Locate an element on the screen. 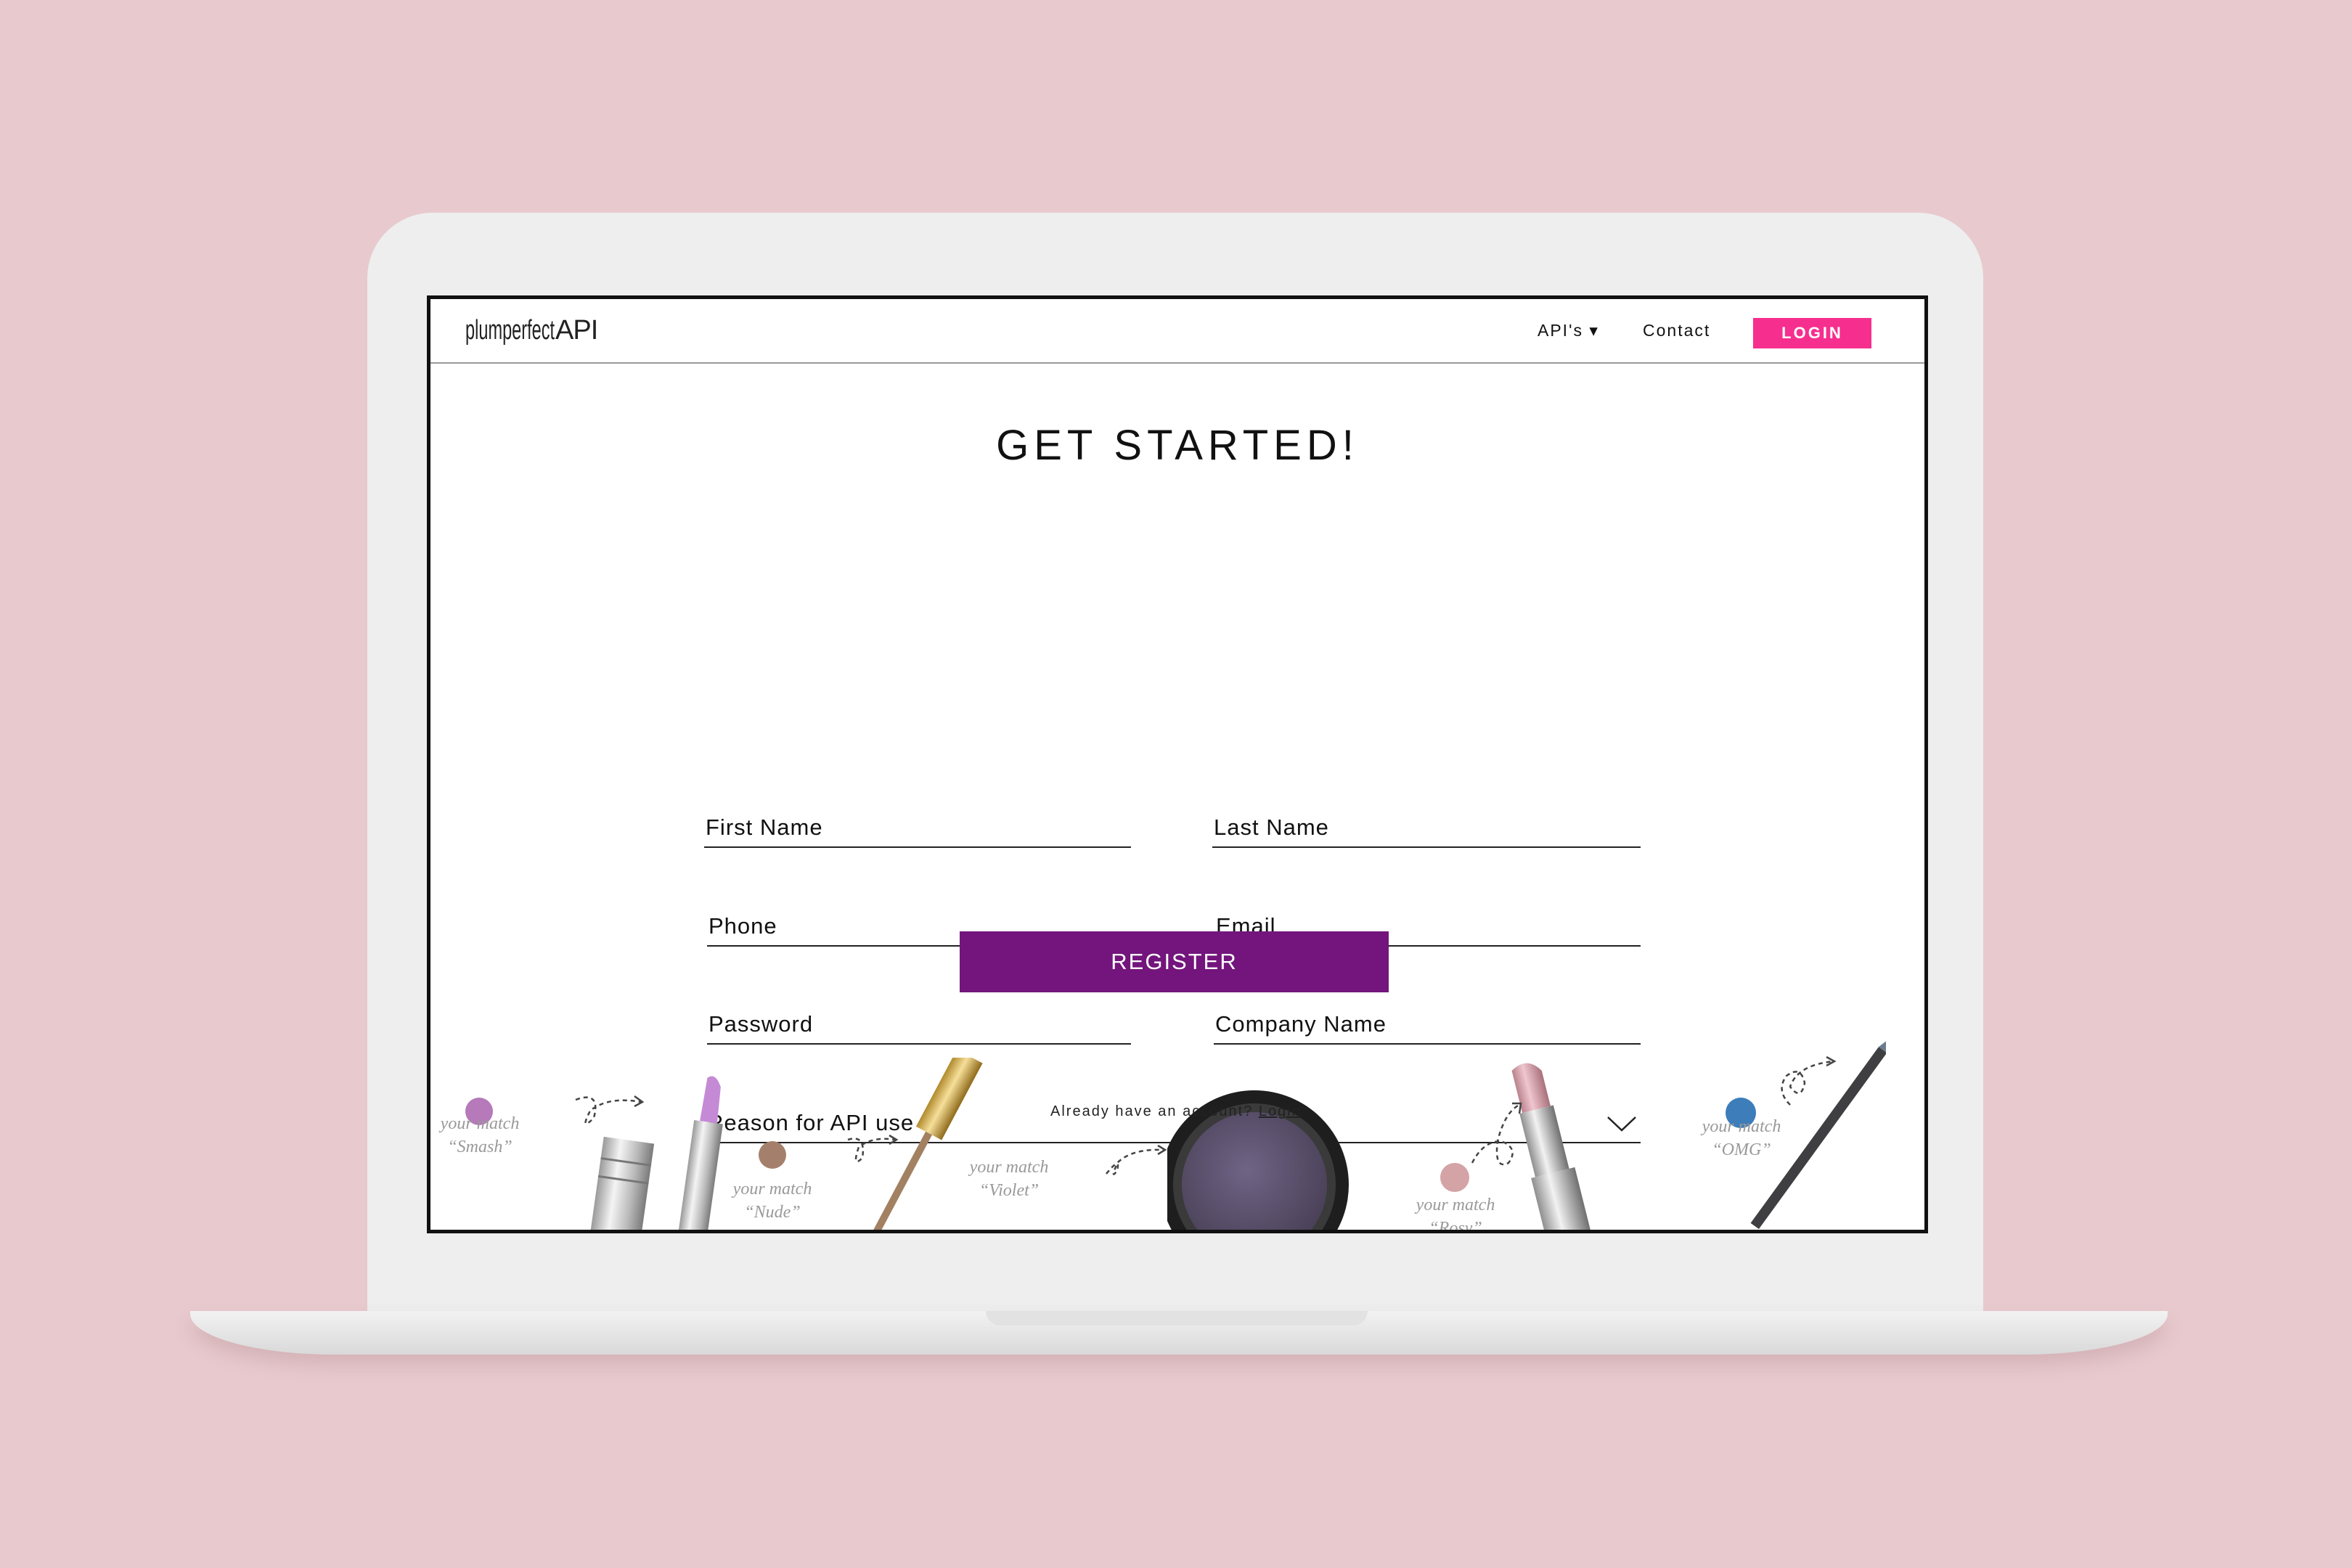  phone-label: Phone is located at coordinates (743, 926).